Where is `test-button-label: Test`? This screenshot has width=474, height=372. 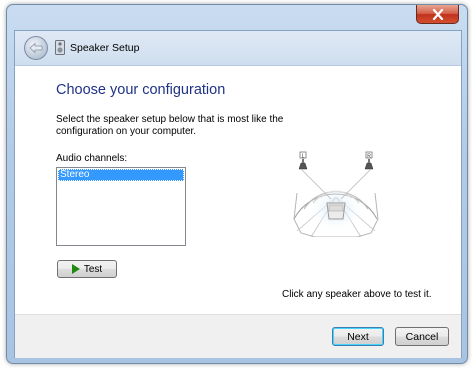
test-button-label: Test is located at coordinates (93, 269).